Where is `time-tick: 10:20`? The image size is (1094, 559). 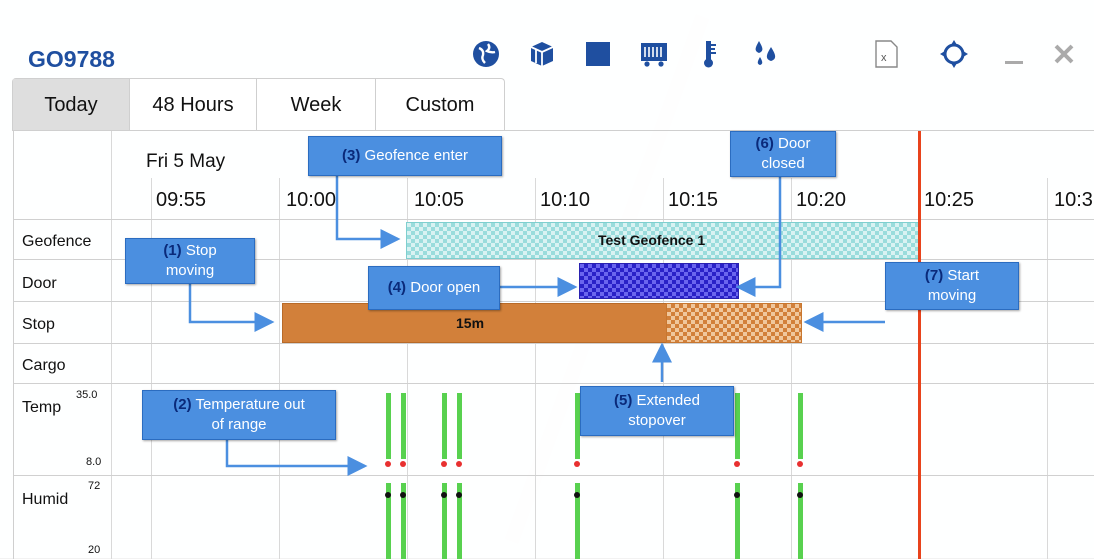
time-tick: 10:20 is located at coordinates (821, 200).